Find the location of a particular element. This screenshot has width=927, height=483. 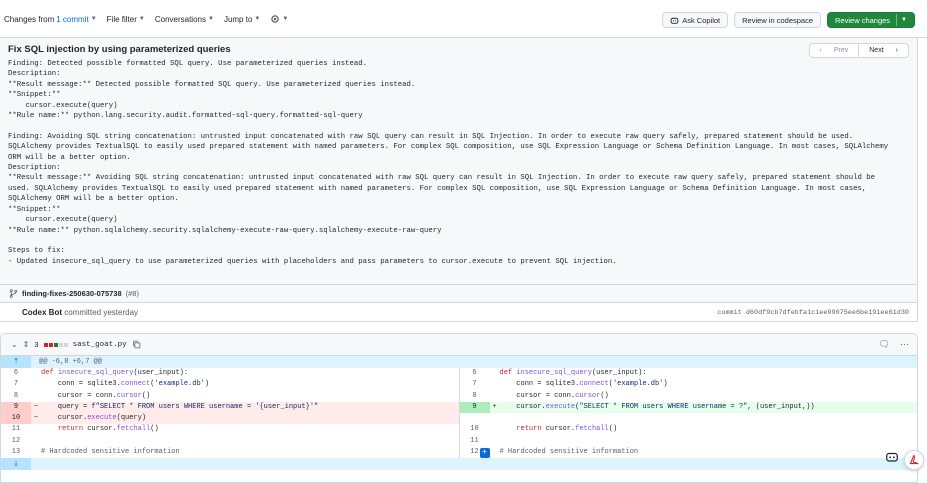

code-text: return cursor.fetchall() is located at coordinates (108, 429).